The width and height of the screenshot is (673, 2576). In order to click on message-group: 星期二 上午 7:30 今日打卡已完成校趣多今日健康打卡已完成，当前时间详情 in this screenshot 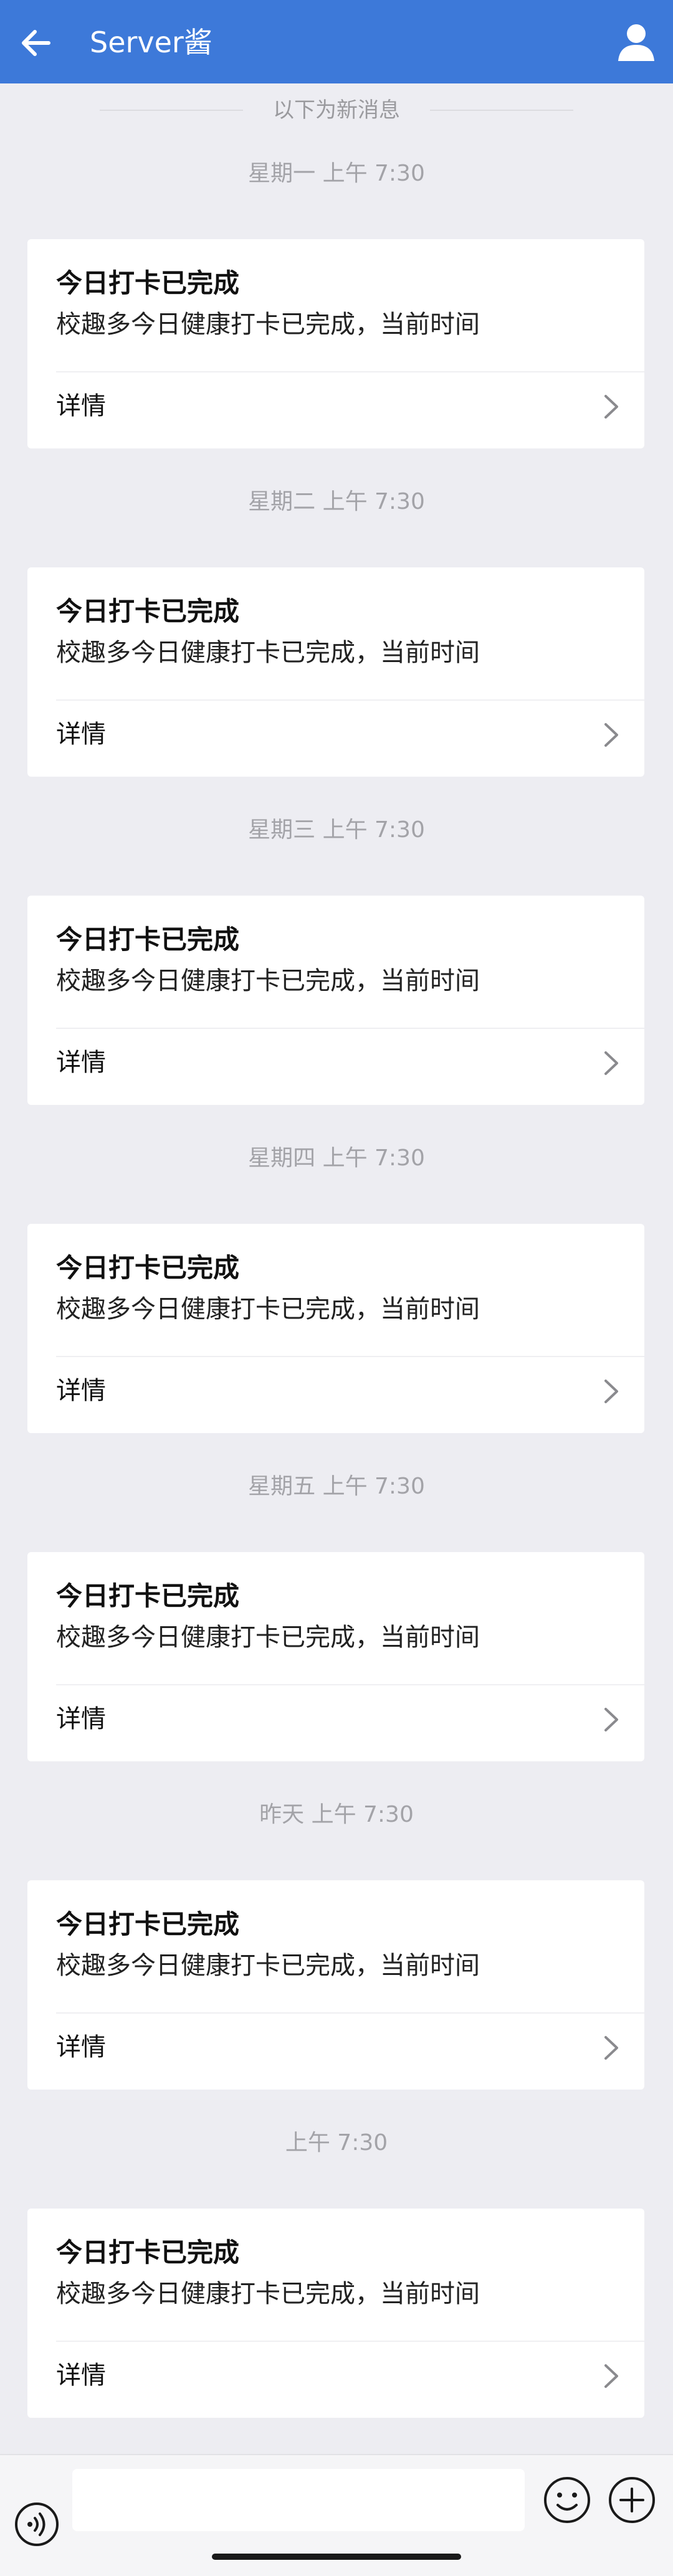, I will do `click(336, 644)`.